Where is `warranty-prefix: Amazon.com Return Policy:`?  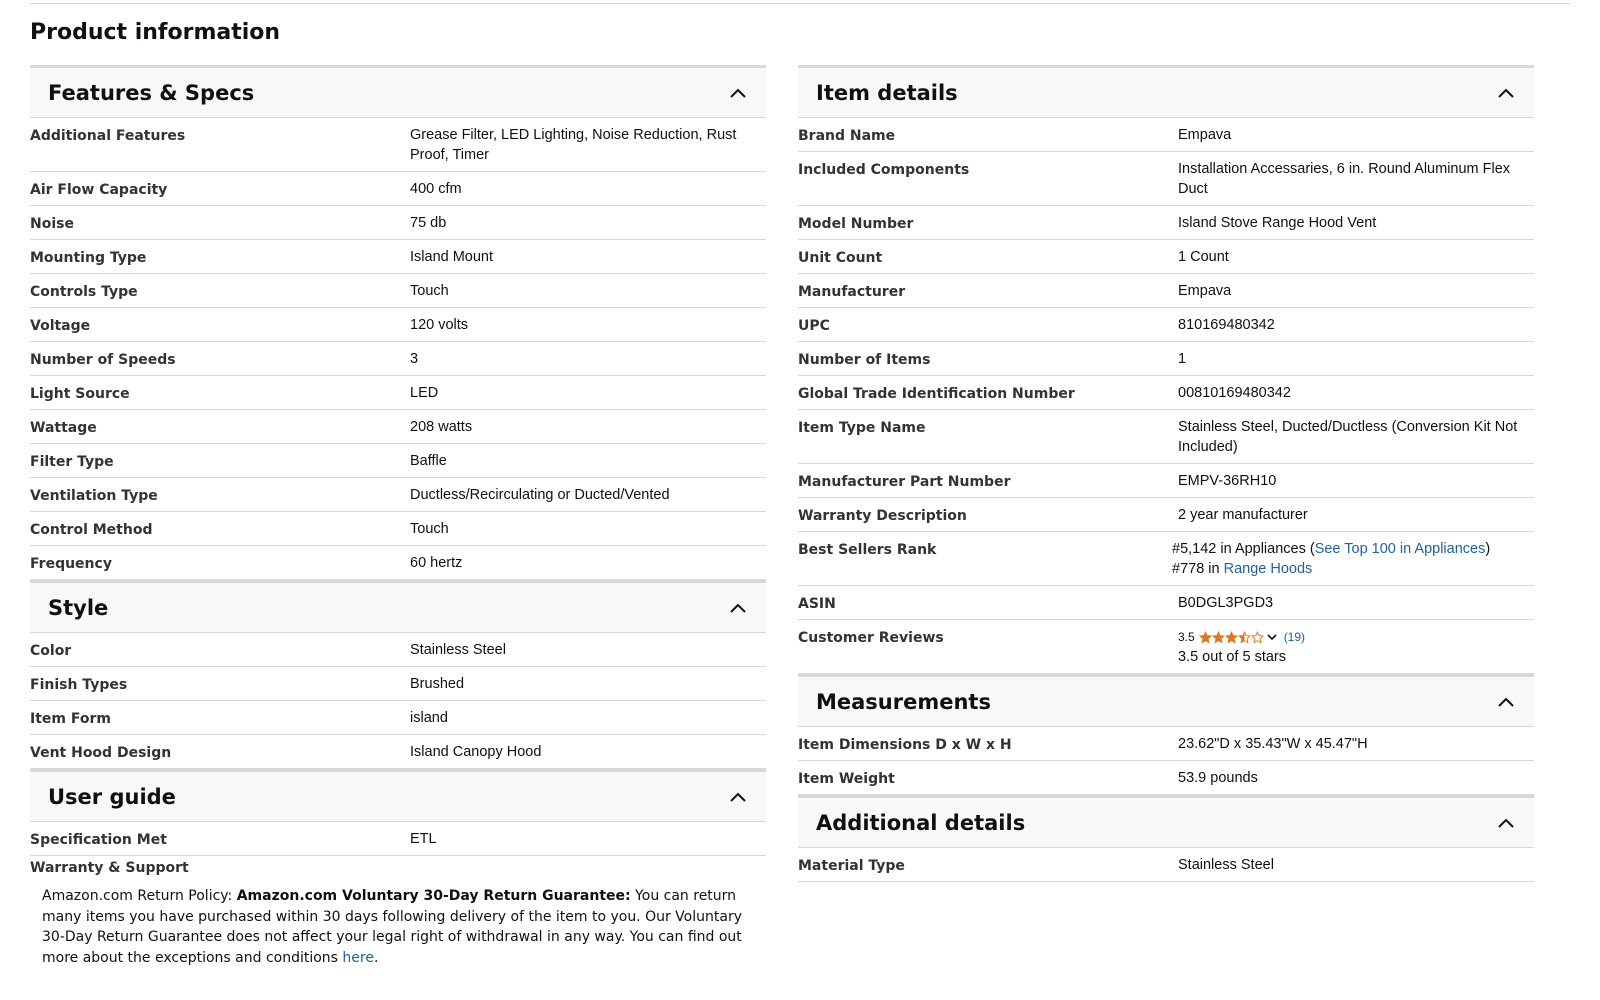
warranty-prefix: Amazon.com Return Policy: is located at coordinates (139, 896).